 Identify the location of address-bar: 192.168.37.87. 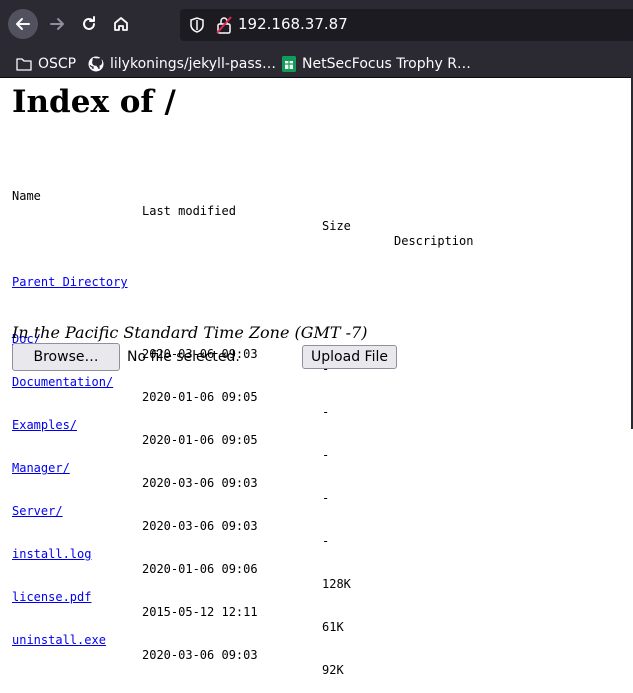
(406, 25).